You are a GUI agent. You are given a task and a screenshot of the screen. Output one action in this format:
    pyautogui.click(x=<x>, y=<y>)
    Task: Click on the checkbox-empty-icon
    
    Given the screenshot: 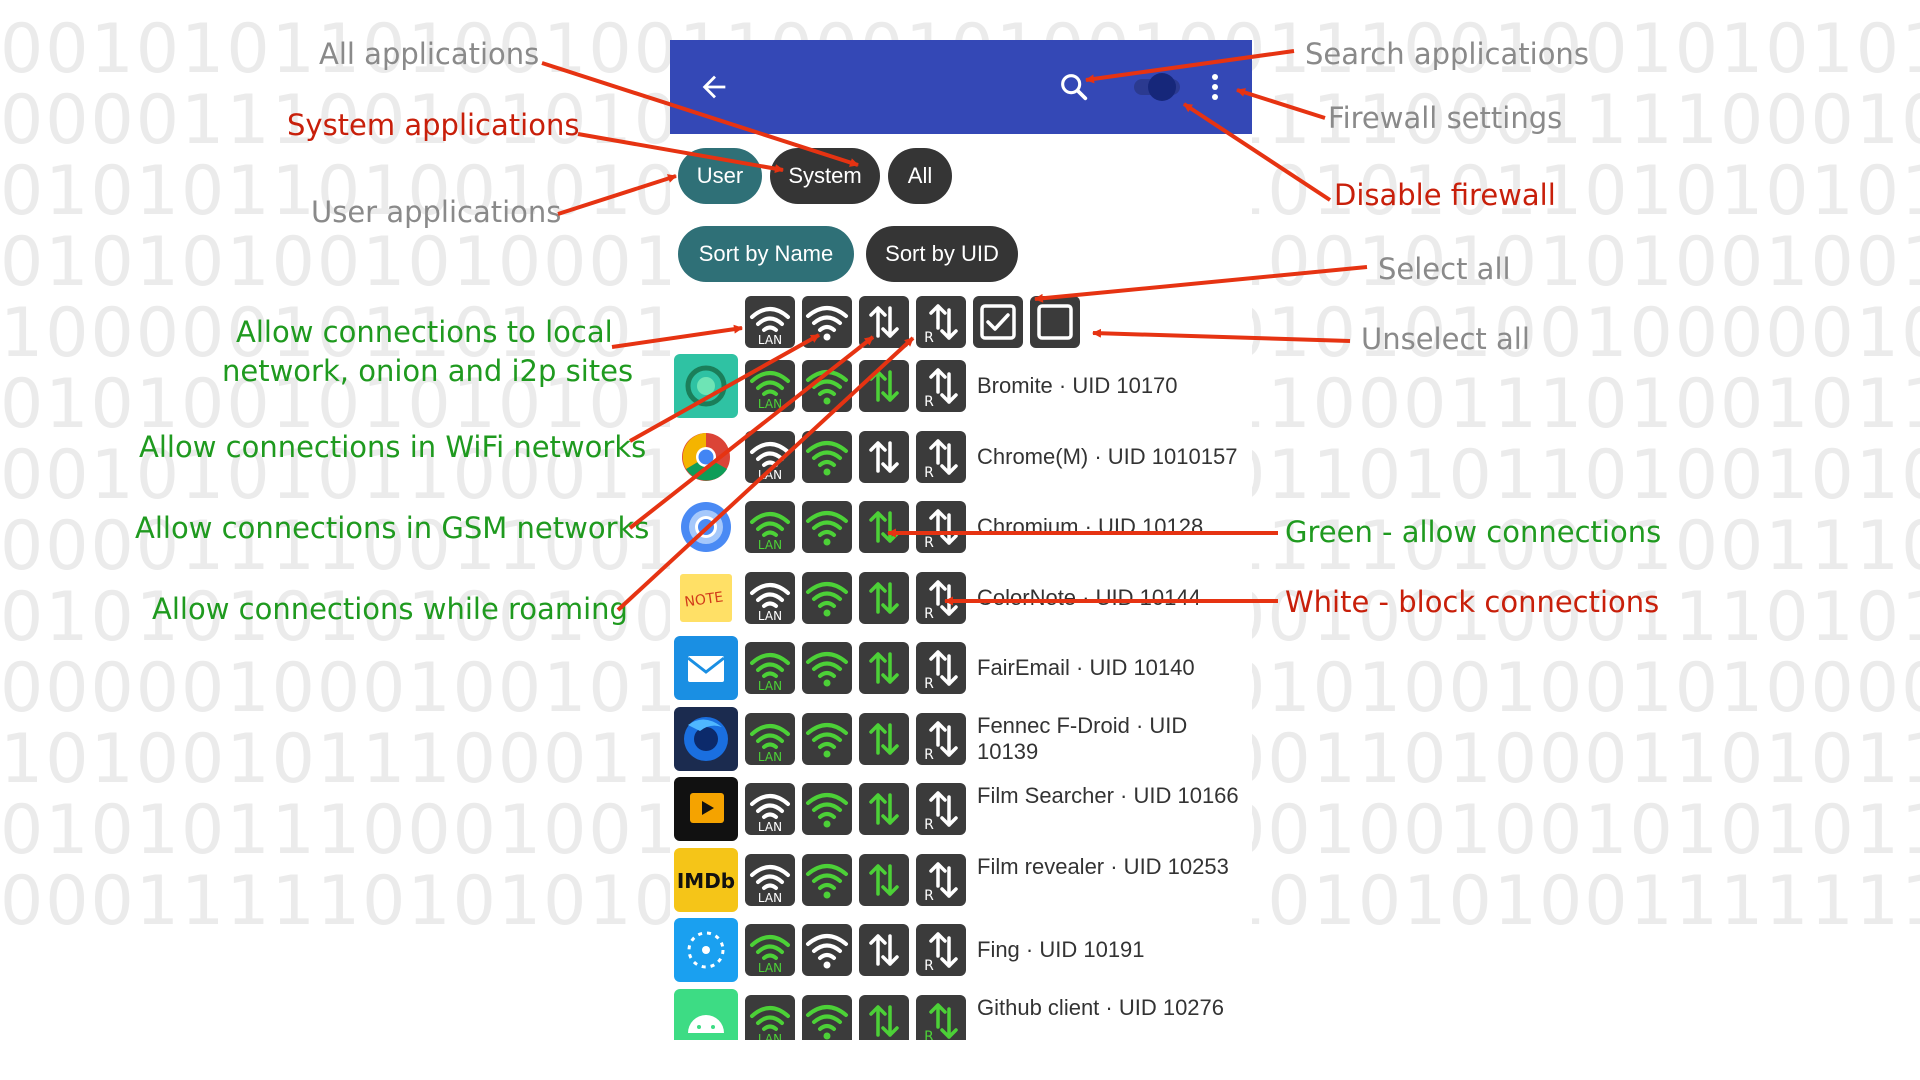 What is the action you would take?
    pyautogui.click(x=1055, y=322)
    